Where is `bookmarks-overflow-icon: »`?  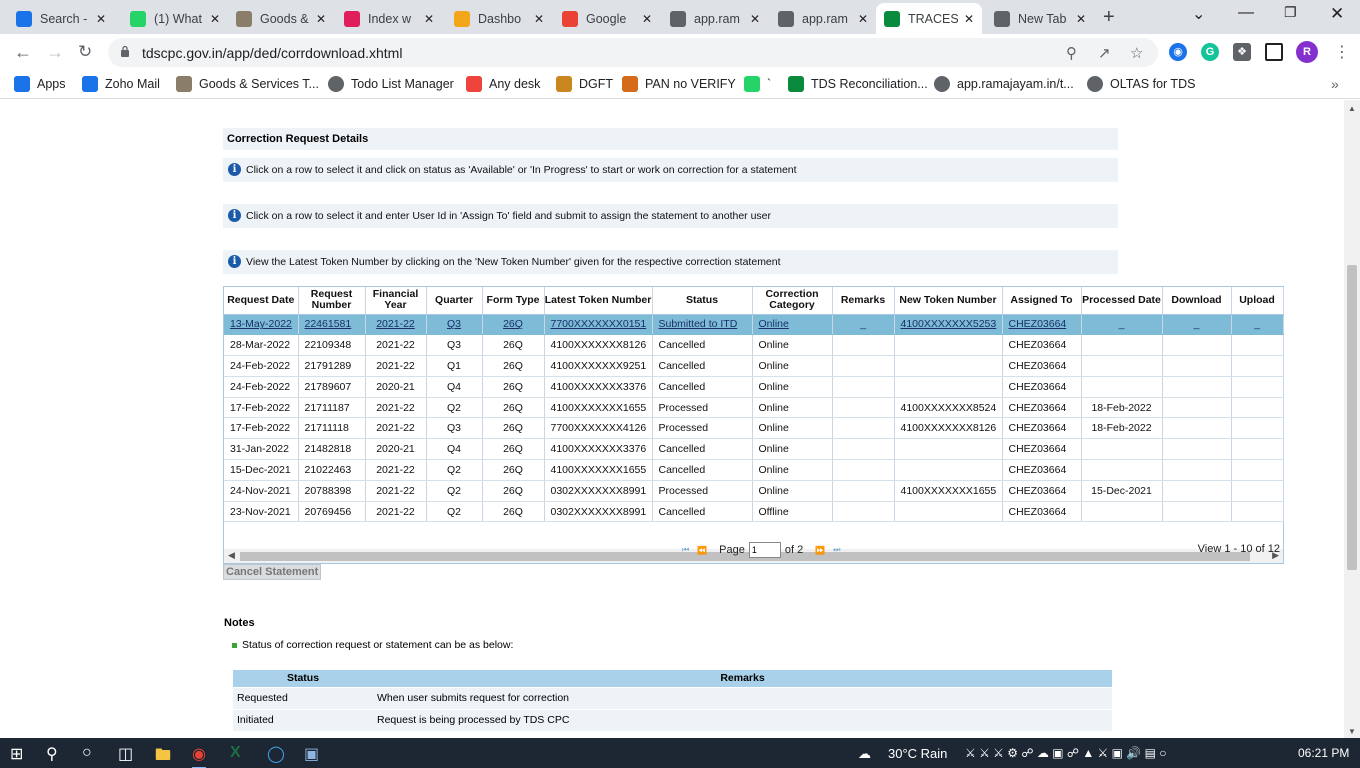
bookmarks-overflow-icon: » is located at coordinates (1335, 84).